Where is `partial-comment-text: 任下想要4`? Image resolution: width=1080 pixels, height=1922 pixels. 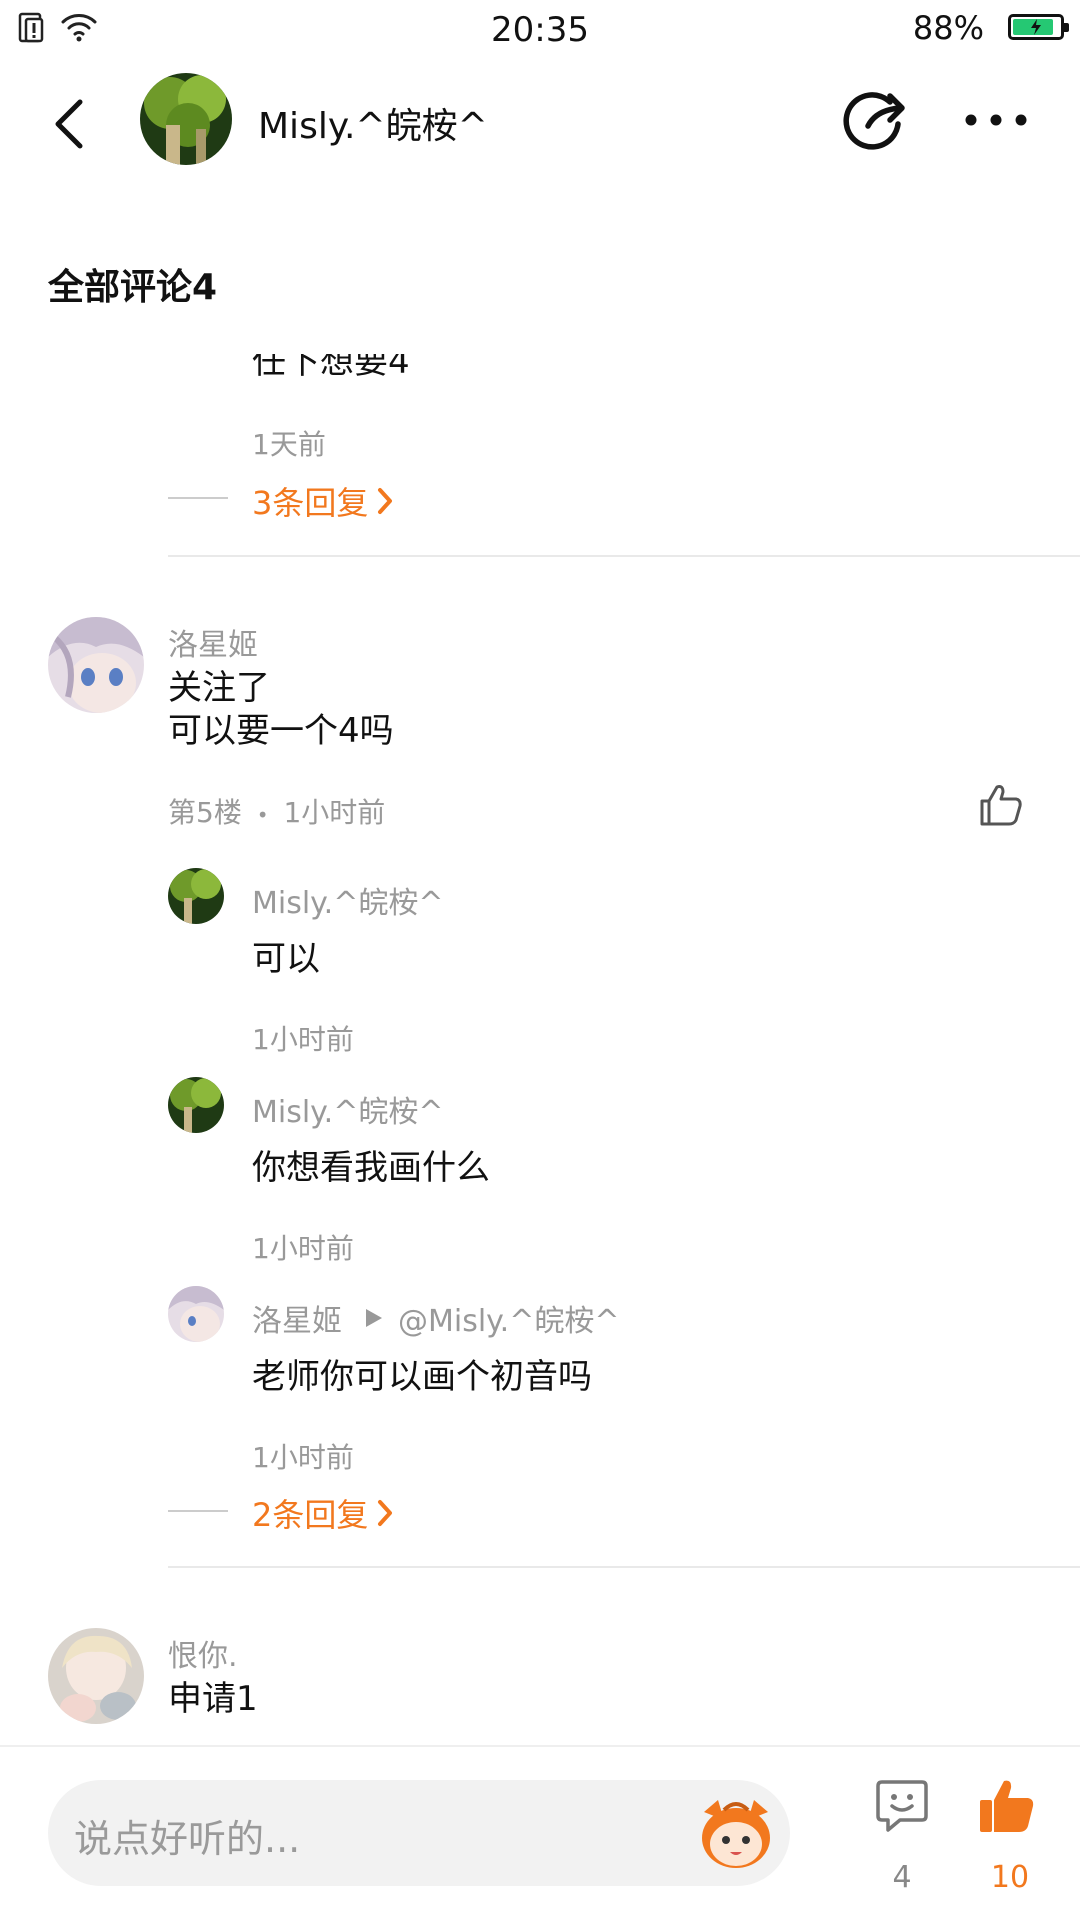
partial-comment-text: 任下想要4 is located at coordinates (331, 365).